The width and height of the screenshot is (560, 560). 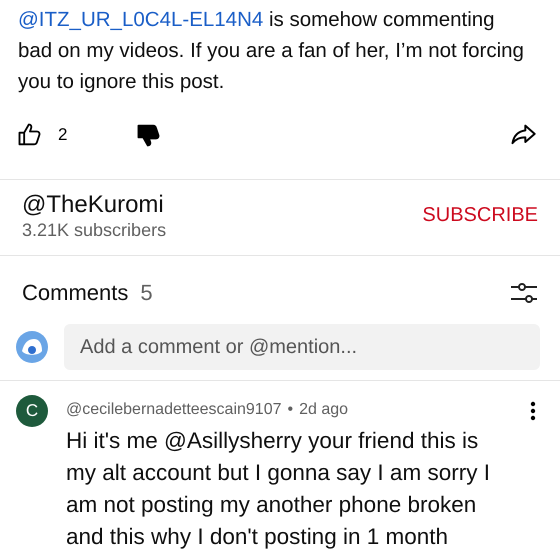 I want to click on channel-name: @TheKuromi, so click(x=94, y=205).